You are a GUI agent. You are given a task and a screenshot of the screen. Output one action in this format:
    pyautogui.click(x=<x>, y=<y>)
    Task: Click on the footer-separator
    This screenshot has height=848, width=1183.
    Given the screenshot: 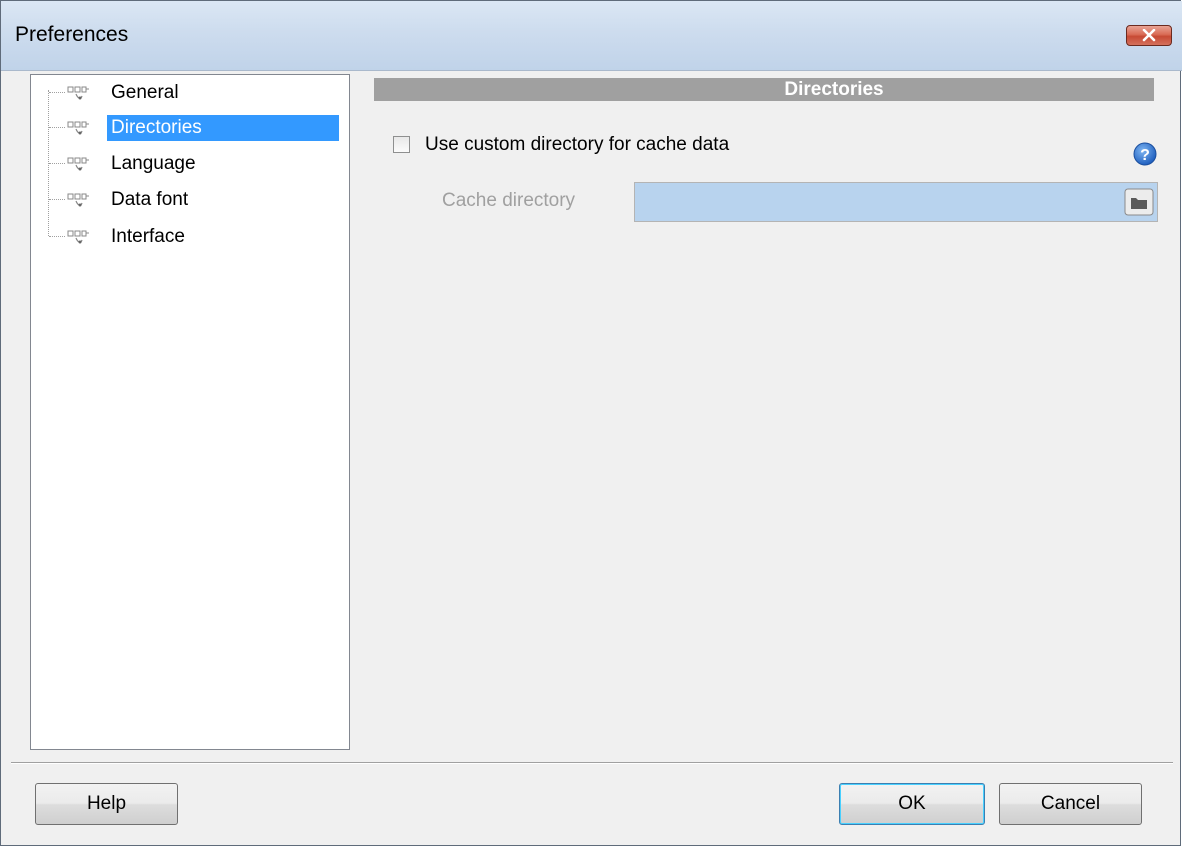 What is the action you would take?
    pyautogui.click(x=592, y=763)
    